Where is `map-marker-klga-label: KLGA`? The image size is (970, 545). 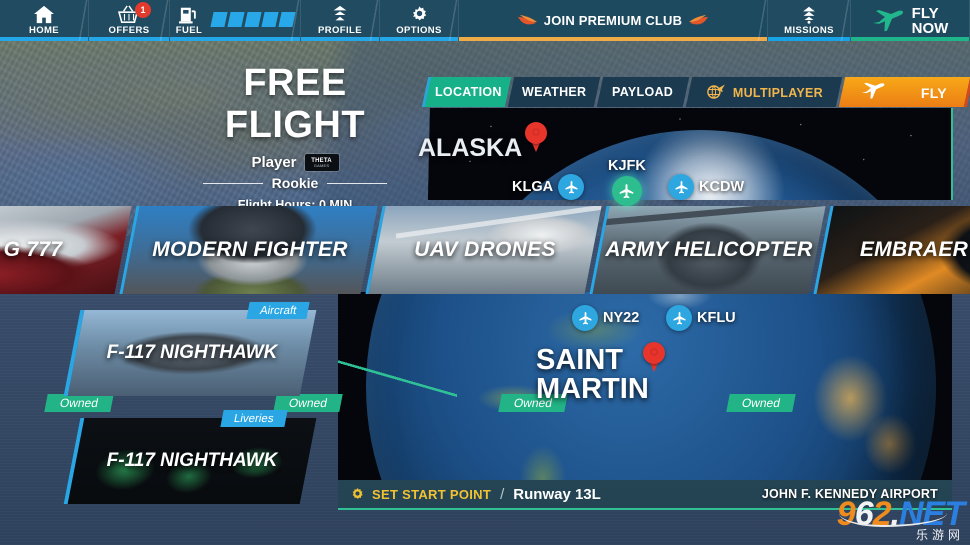
map-marker-klga-label: KLGA is located at coordinates (533, 187).